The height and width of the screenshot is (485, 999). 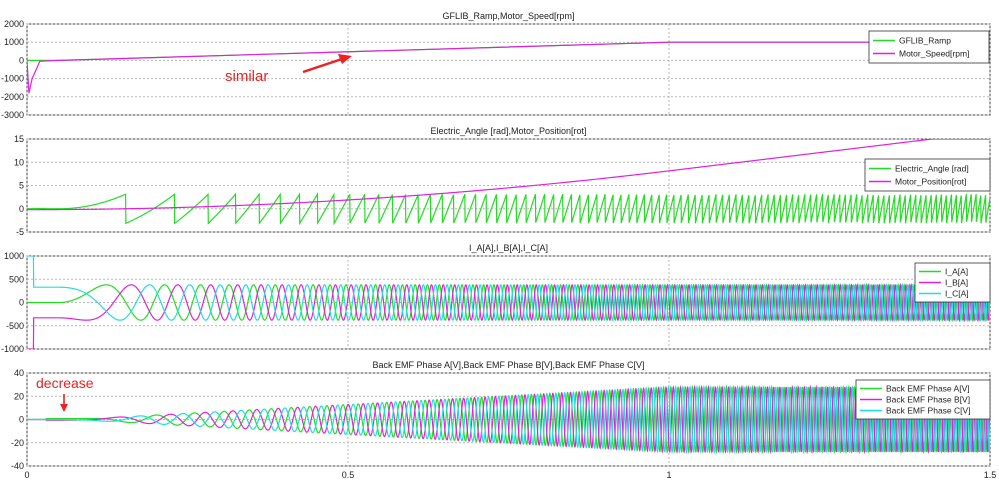 What do you see at coordinates (928, 411) in the screenshot?
I see `legend-label: Back EMF Phase C[V]` at bounding box center [928, 411].